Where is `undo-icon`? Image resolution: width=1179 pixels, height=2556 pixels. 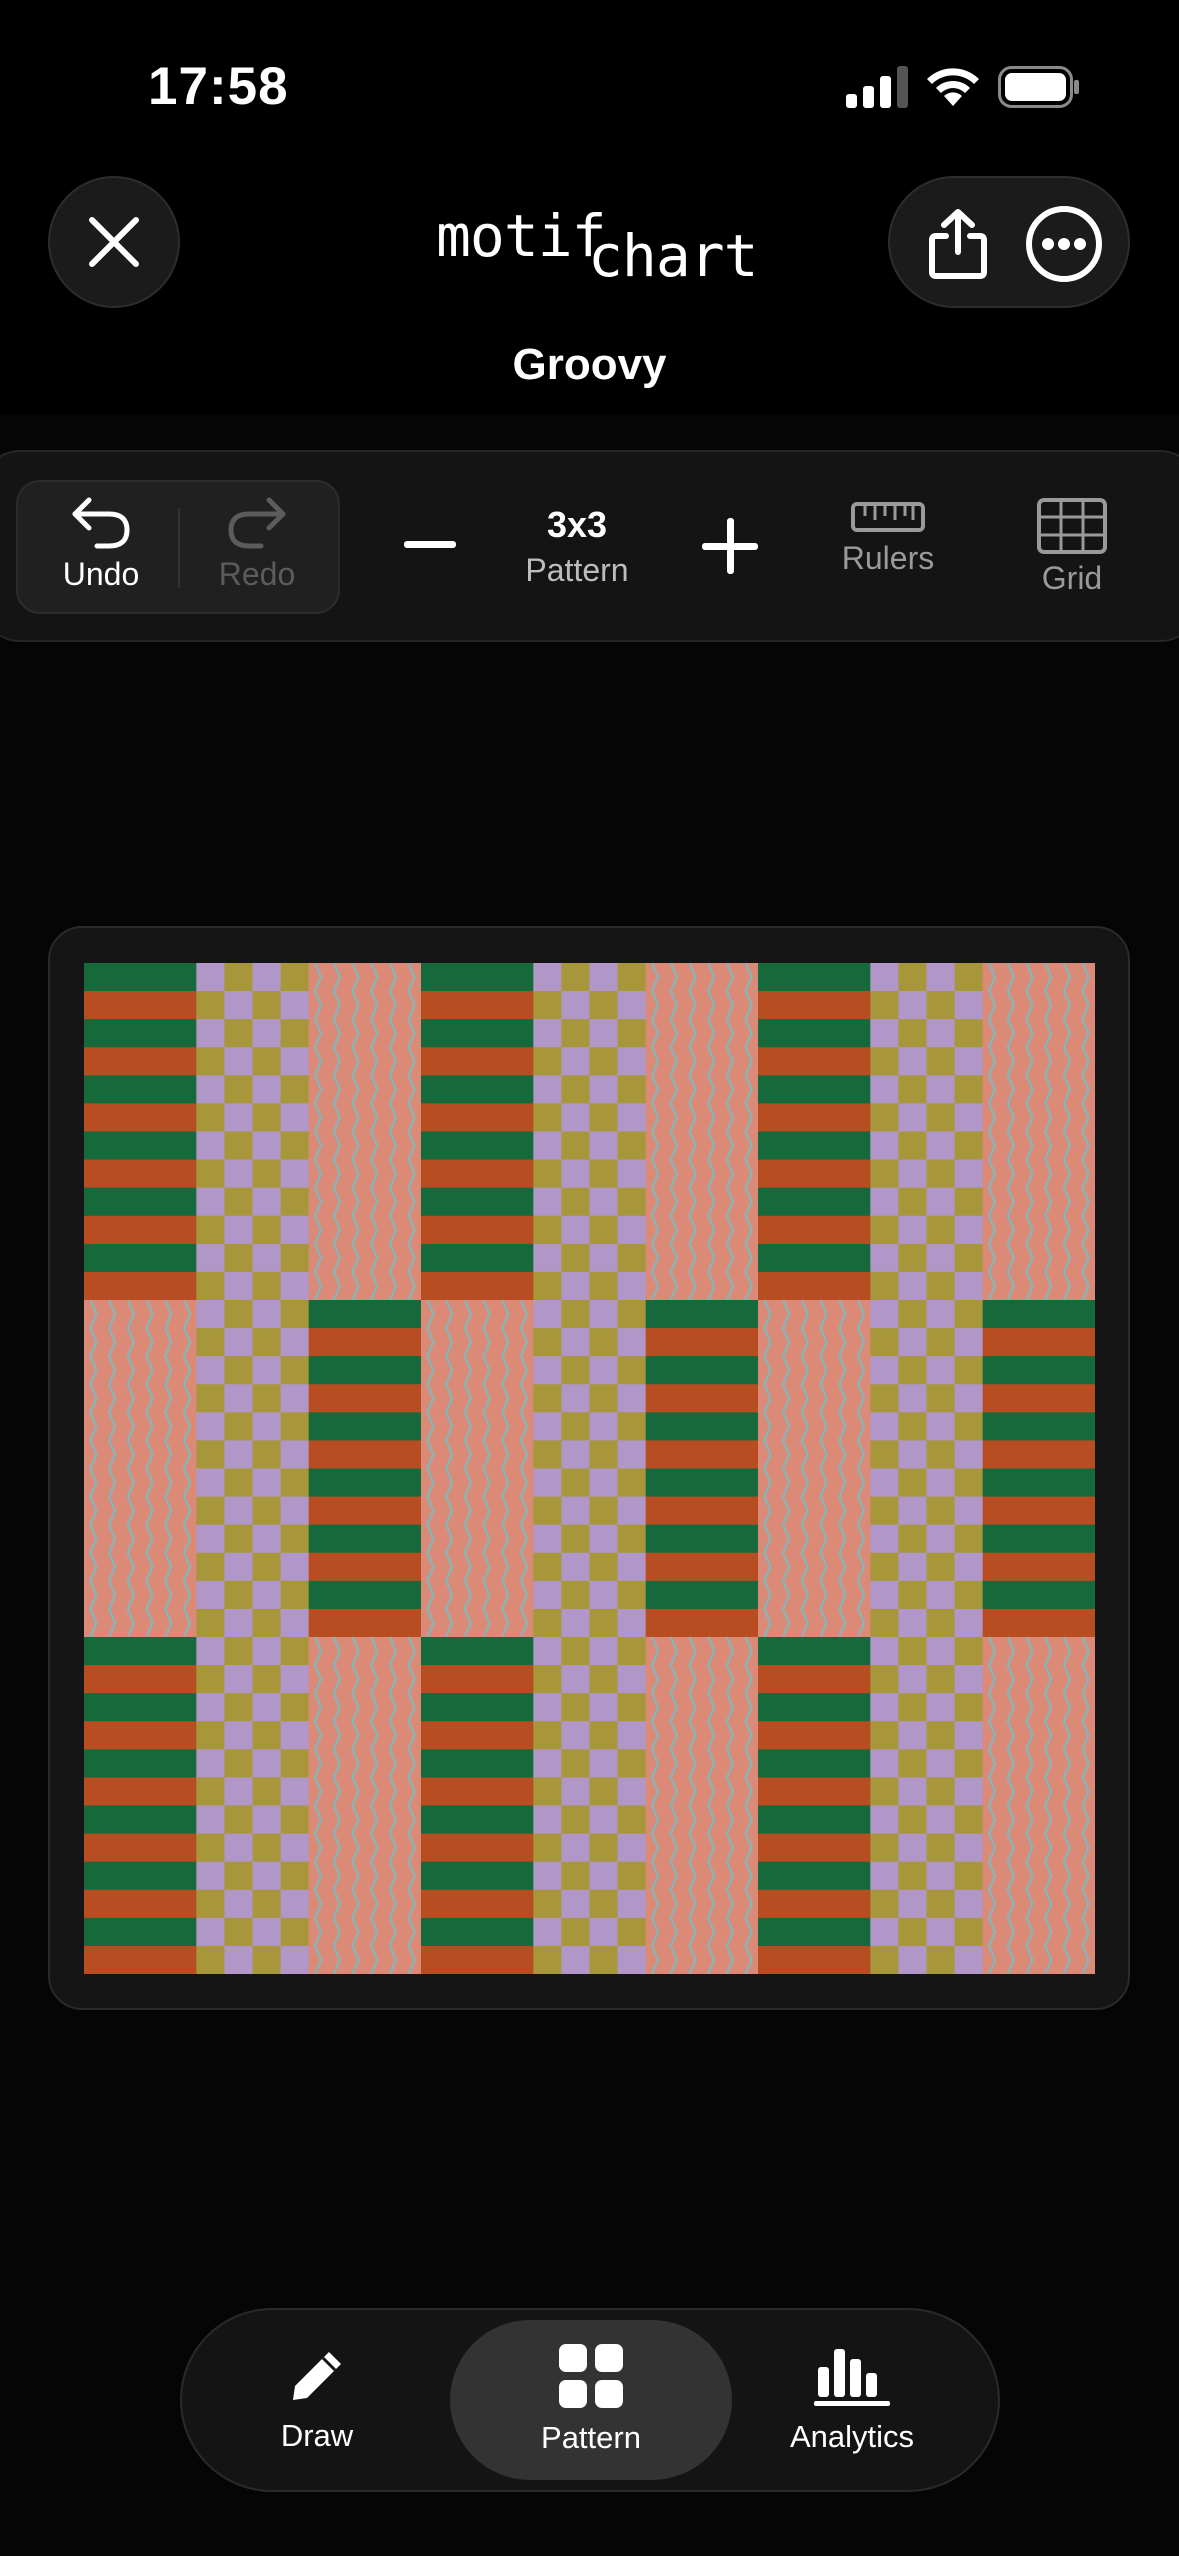
undo-icon is located at coordinates (101, 523).